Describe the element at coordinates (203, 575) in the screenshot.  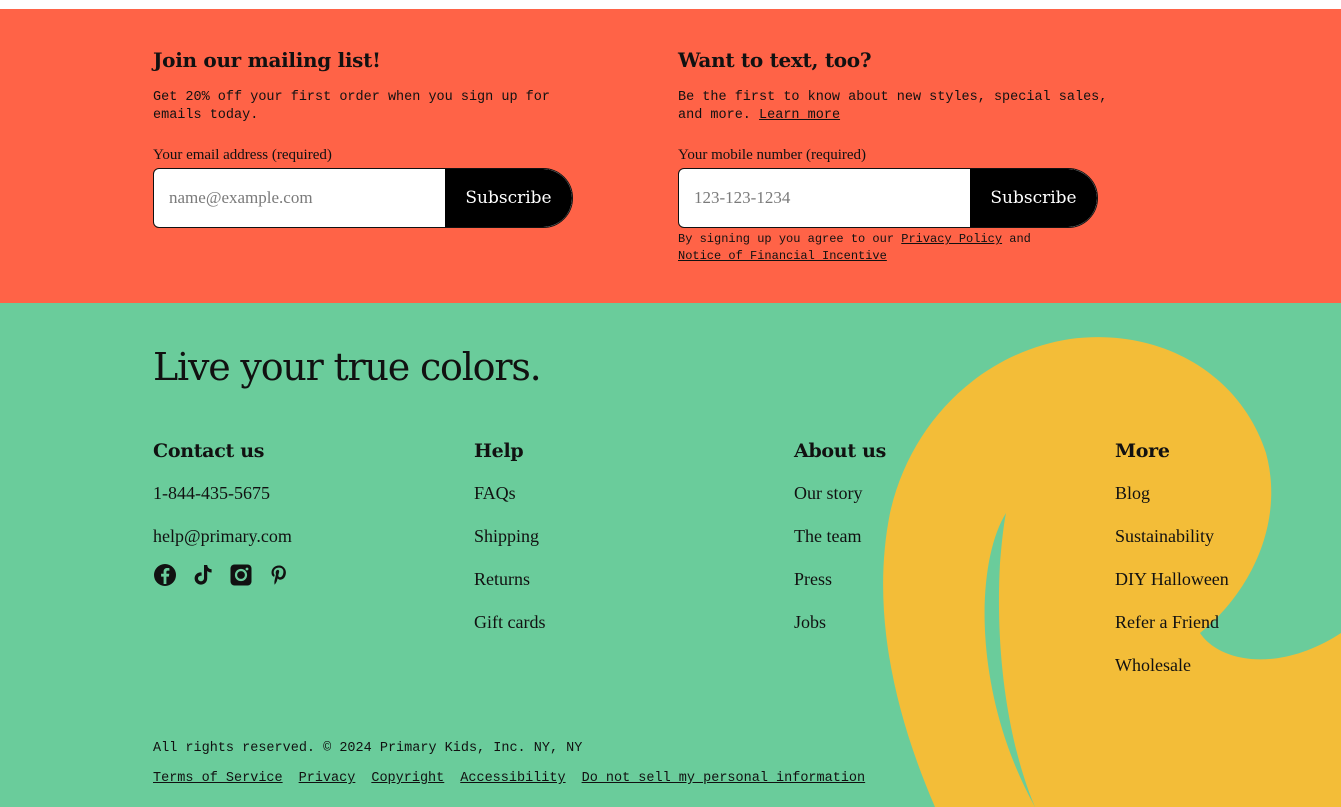
I see `tiktok-icon` at that location.